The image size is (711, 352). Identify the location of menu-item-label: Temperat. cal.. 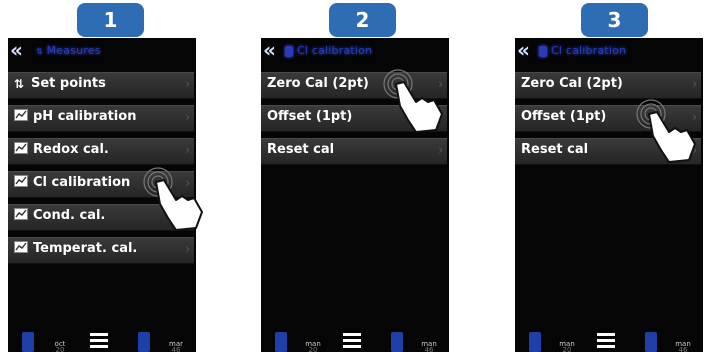
(85, 248).